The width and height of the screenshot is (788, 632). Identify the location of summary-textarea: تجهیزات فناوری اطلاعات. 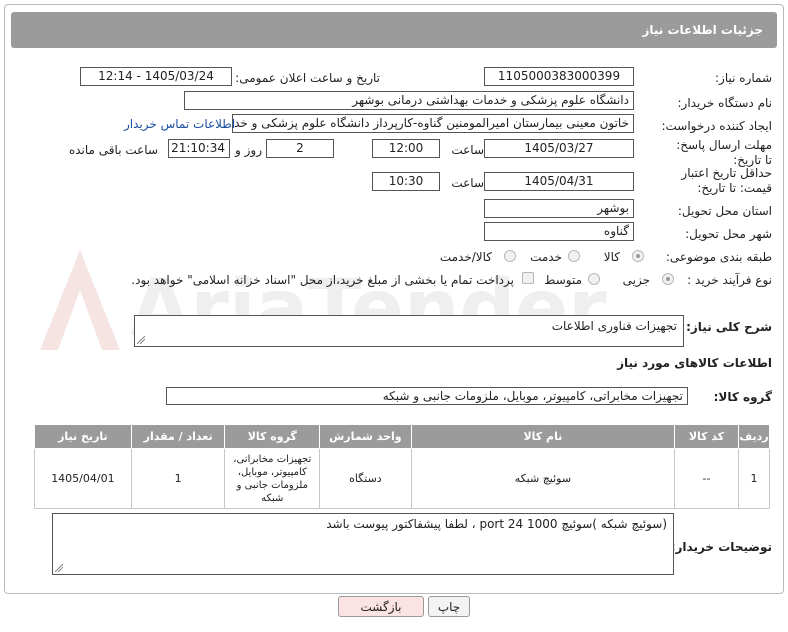
(409, 331).